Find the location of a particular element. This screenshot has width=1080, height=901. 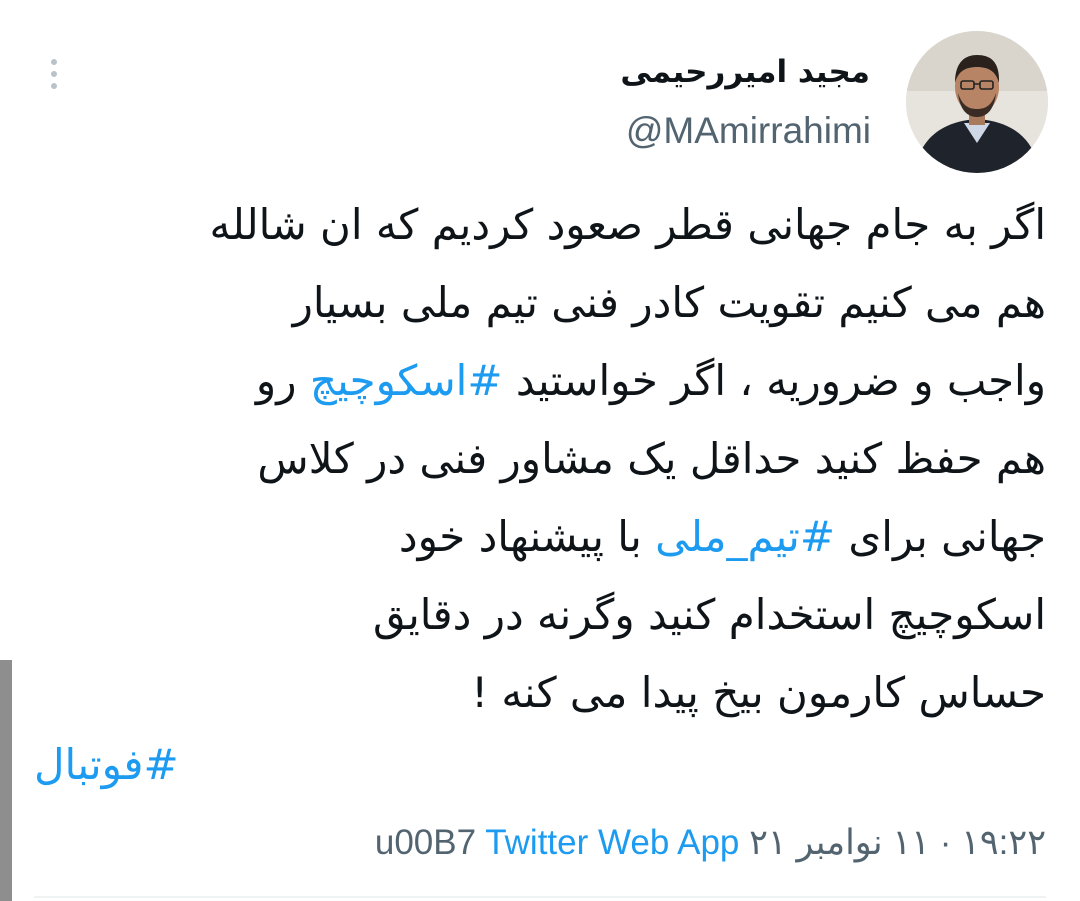

tweet-text-segment: هم حفظ کنید حداقل یک مشاور فنی در کلاس is located at coordinates (651, 458).